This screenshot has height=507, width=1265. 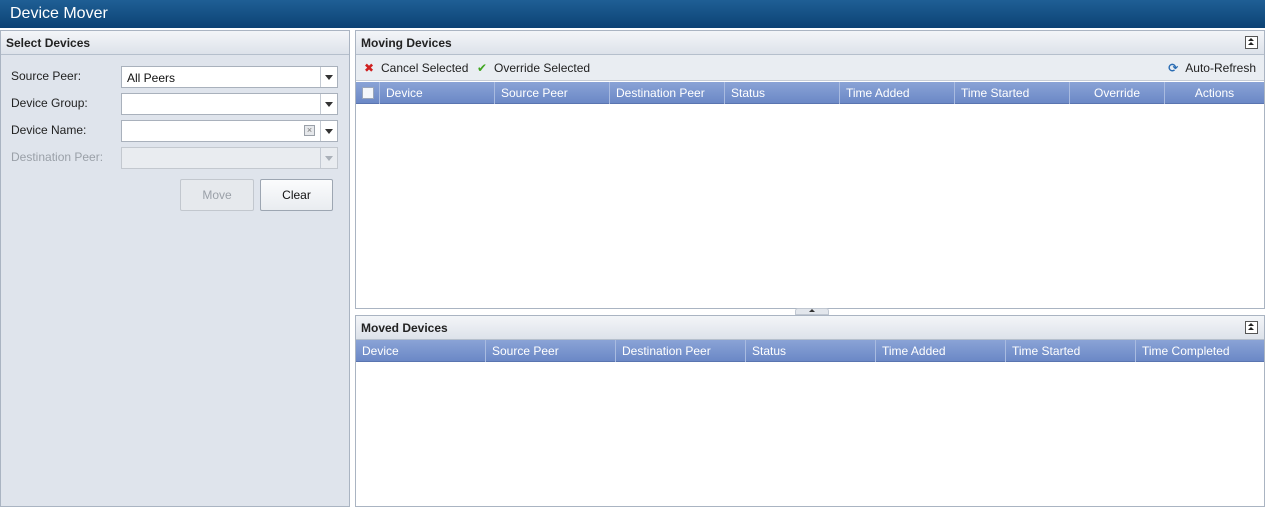 What do you see at coordinates (229, 131) in the screenshot?
I see `device-name-combo: ×` at bounding box center [229, 131].